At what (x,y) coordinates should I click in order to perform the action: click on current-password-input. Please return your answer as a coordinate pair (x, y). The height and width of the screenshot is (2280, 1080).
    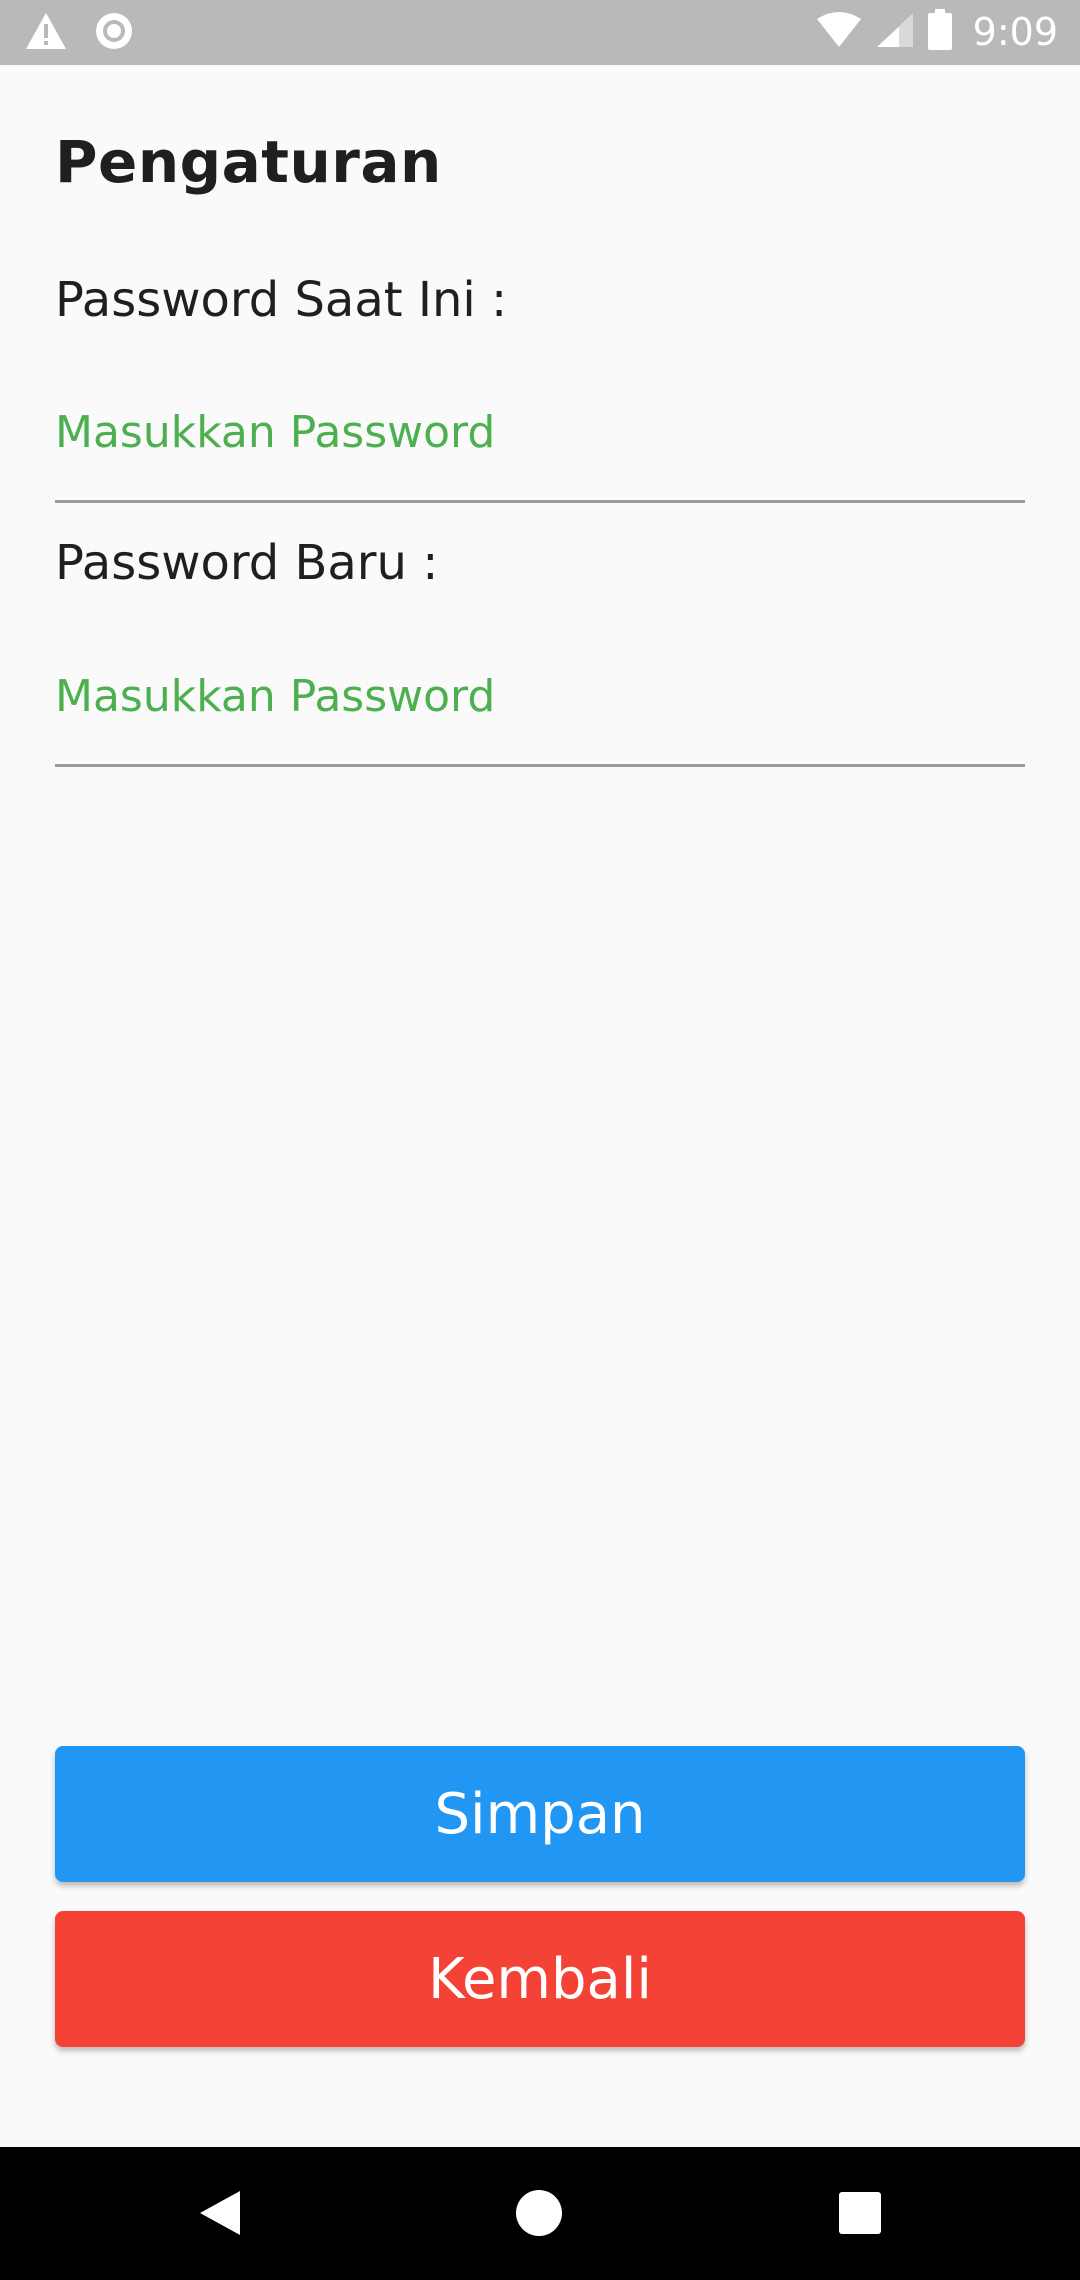
    Looking at the image, I should click on (540, 444).